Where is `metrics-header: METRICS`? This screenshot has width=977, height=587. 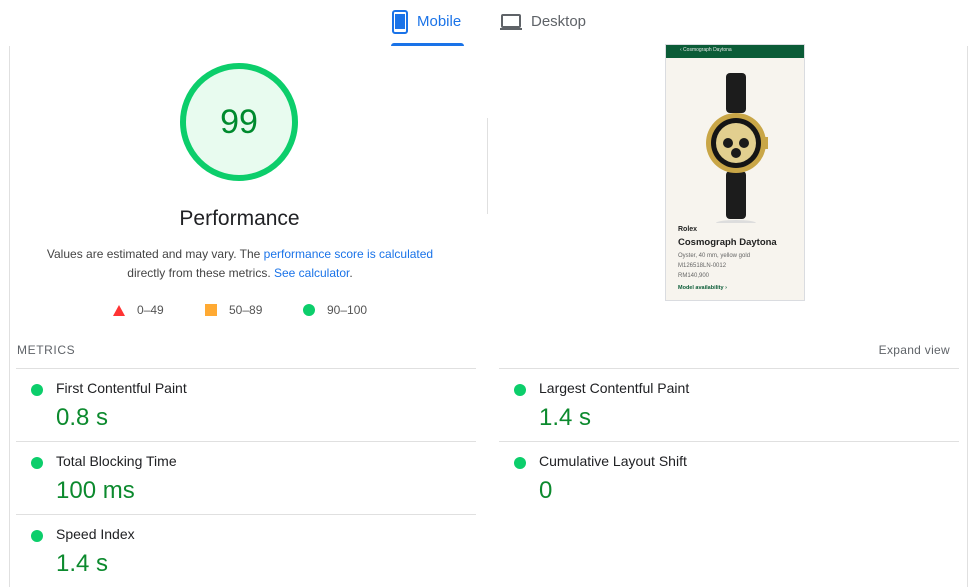 metrics-header: METRICS is located at coordinates (46, 350).